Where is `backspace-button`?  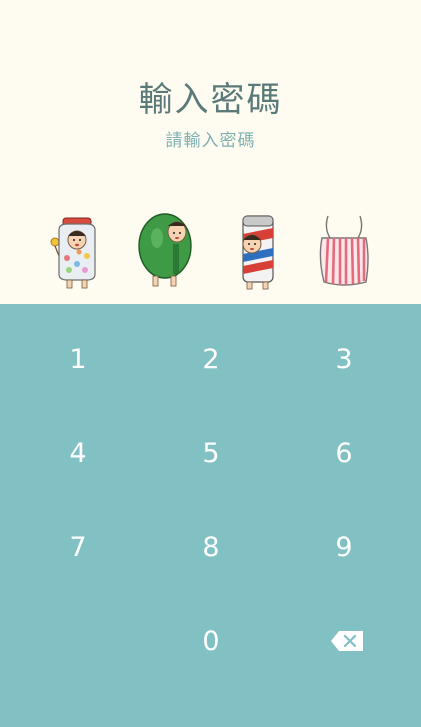 backspace-button is located at coordinates (347, 641).